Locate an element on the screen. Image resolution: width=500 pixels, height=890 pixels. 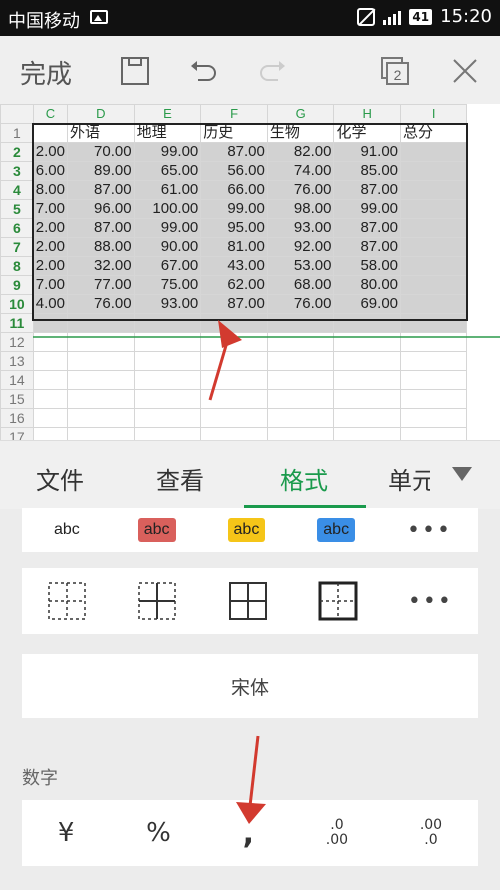
ribbon-tabs: 文件 查看 格式 单元 is located at coordinates (250, 474).